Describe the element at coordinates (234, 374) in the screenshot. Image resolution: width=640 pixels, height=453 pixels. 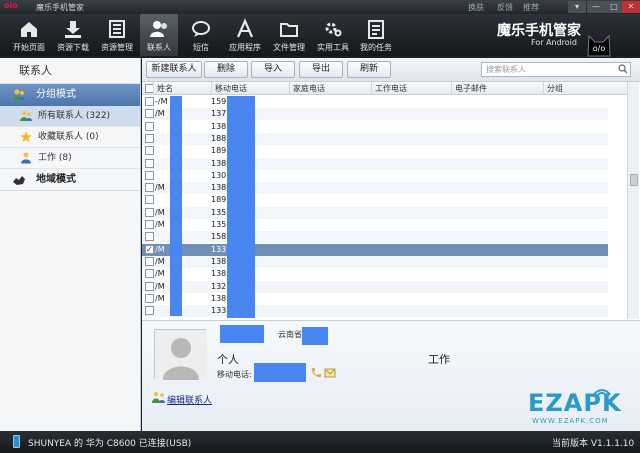
I see `mobile-label: 移动电话:` at that location.